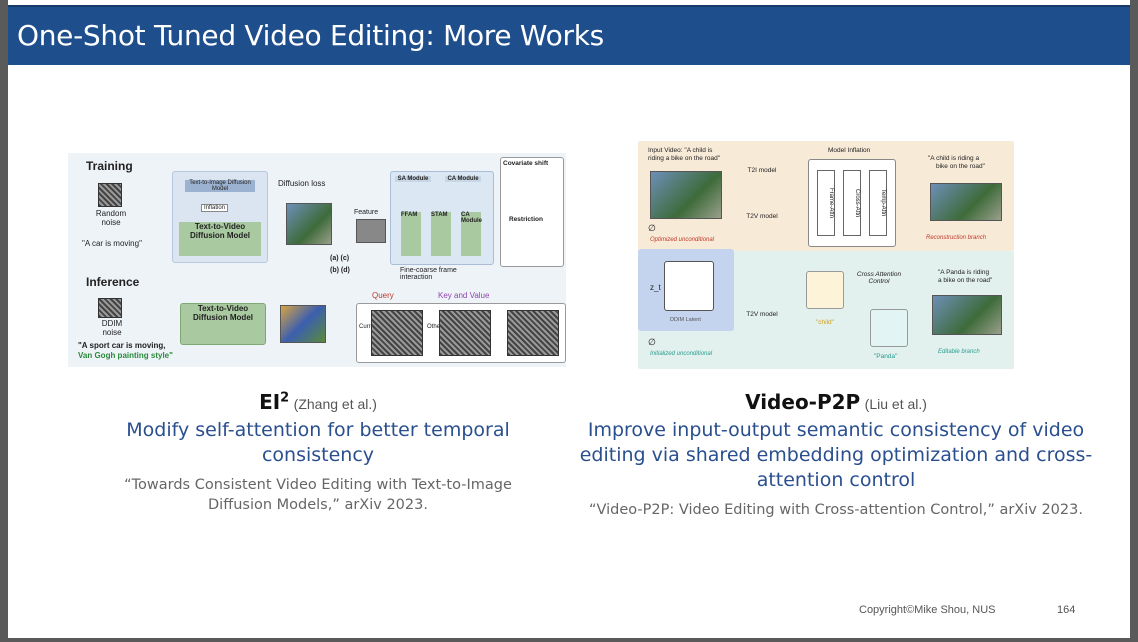 The height and width of the screenshot is (642, 1138). I want to click on copyright: Copyright©Mike Shou, NUS, so click(927, 610).